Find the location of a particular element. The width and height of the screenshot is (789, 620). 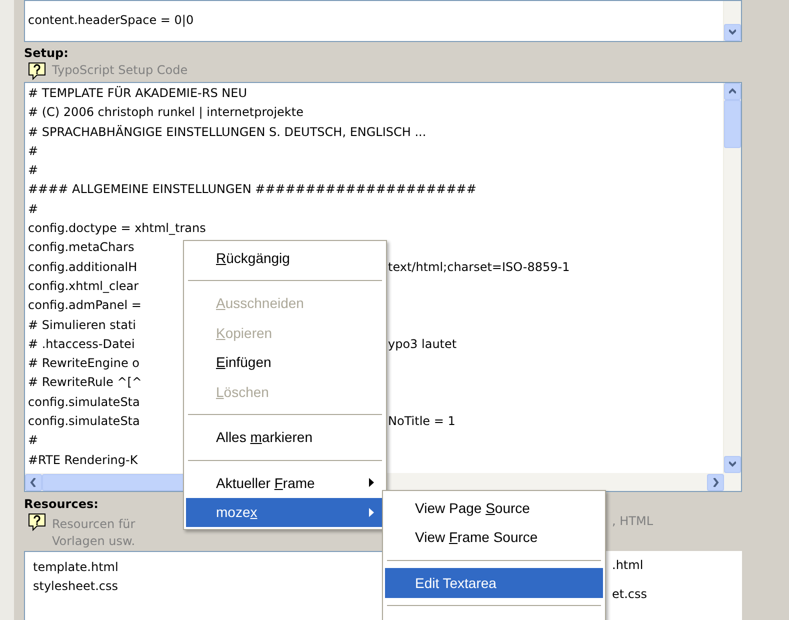

code-line: # Simulieren stati is located at coordinates (82, 325).